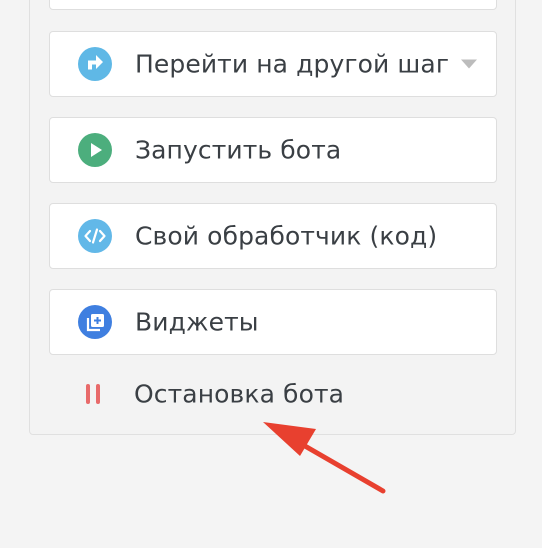  I want to click on chevron-down-icon, so click(469, 64).